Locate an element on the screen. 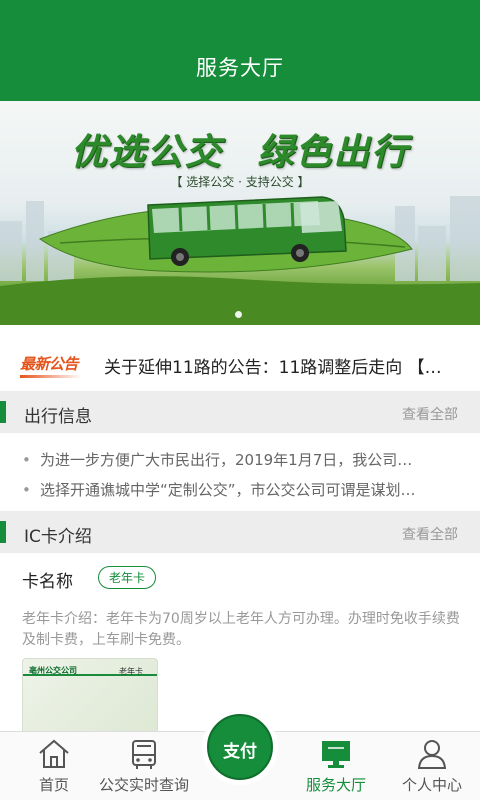 This screenshot has width=480, height=800. card-name-label: 卡名称 is located at coordinates (47, 582).